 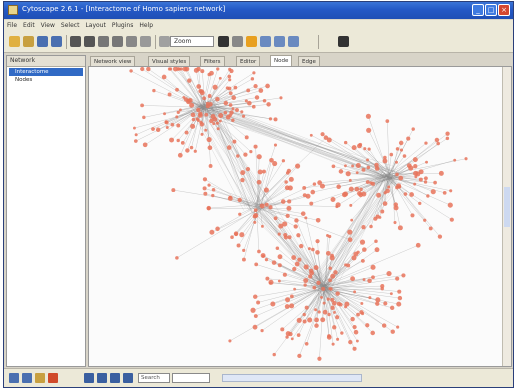 I want to click on menu-view: View, so click(x=48, y=26).